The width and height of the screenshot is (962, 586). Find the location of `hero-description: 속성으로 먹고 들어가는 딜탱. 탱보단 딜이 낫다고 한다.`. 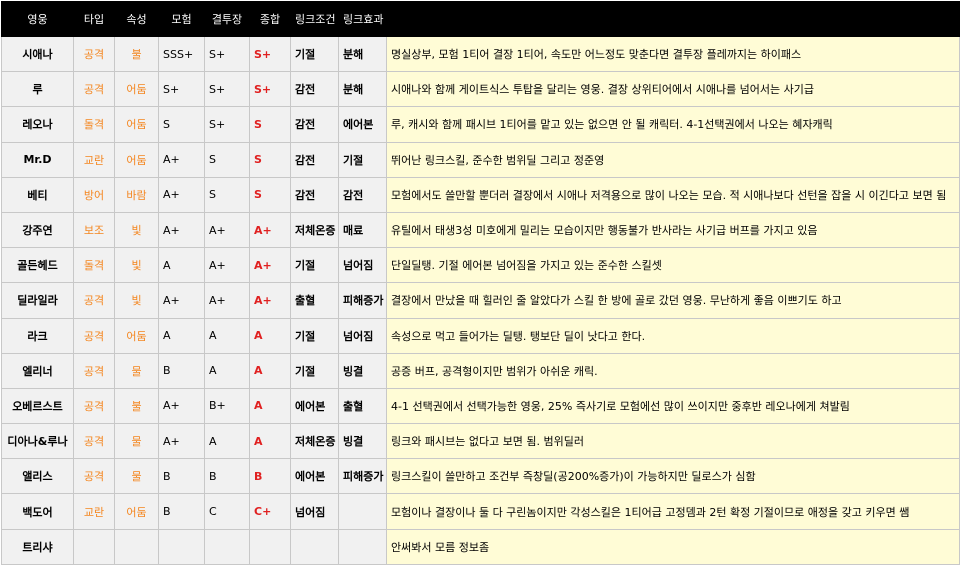

hero-description: 속성으로 먹고 들어가는 딜탱. 탱보단 딜이 낫다고 한다. is located at coordinates (673, 335).